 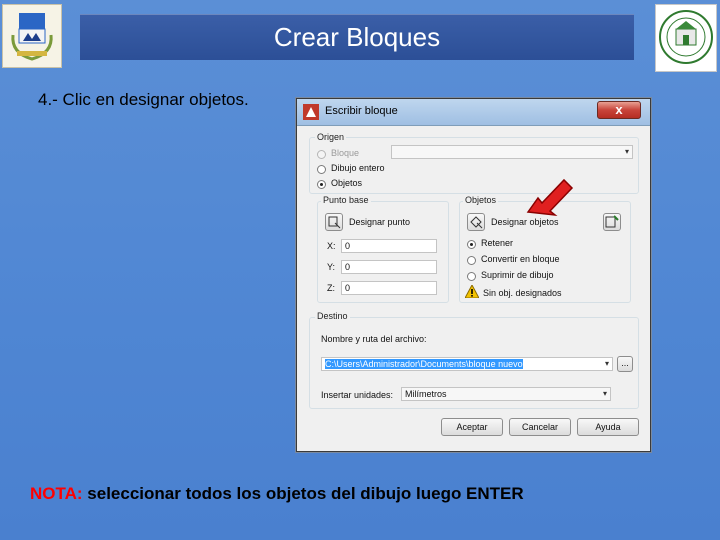 I want to click on quick-select-button, so click(x=612, y=222).